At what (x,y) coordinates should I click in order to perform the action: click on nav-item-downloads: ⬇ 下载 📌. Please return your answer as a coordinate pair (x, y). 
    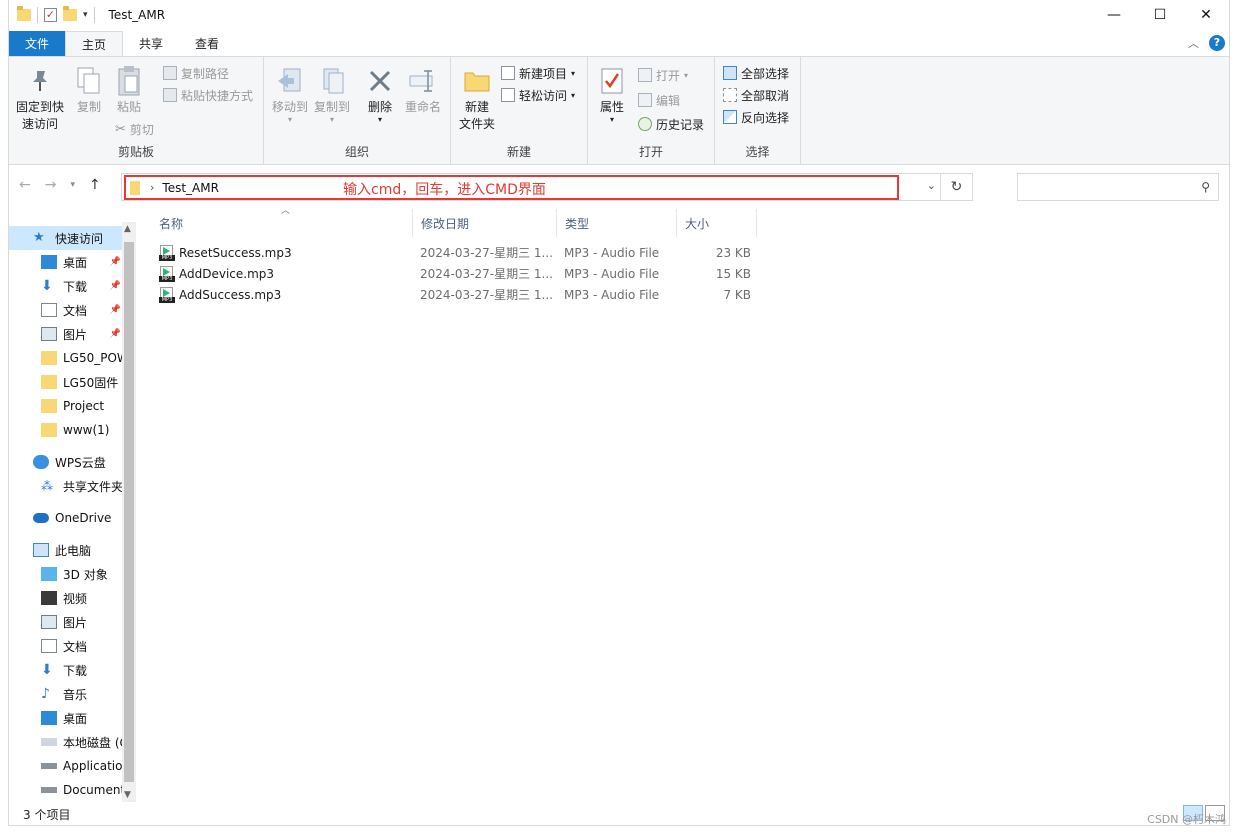
    Looking at the image, I should click on (66, 286).